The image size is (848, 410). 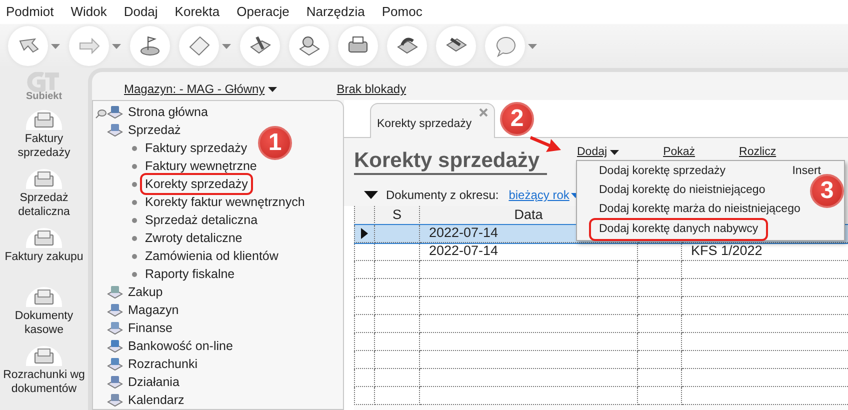 I want to click on page-title: Korekty sprzedaży, so click(x=450, y=162).